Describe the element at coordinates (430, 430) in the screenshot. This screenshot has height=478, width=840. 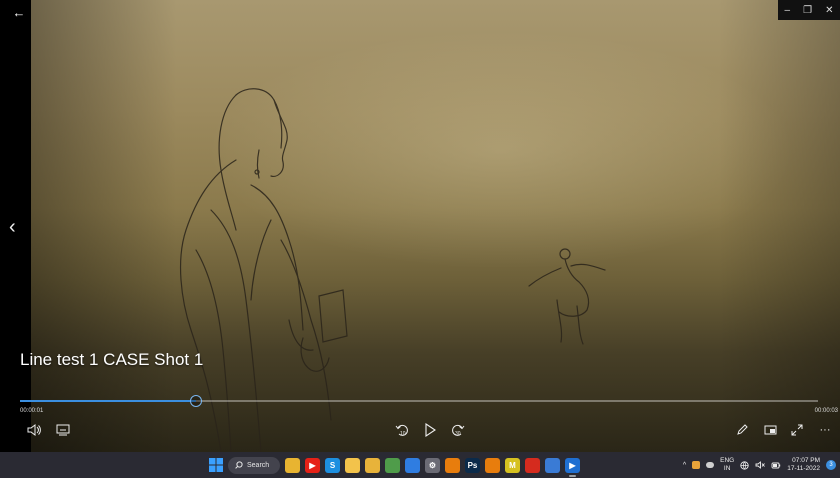
I see `play-button` at that location.